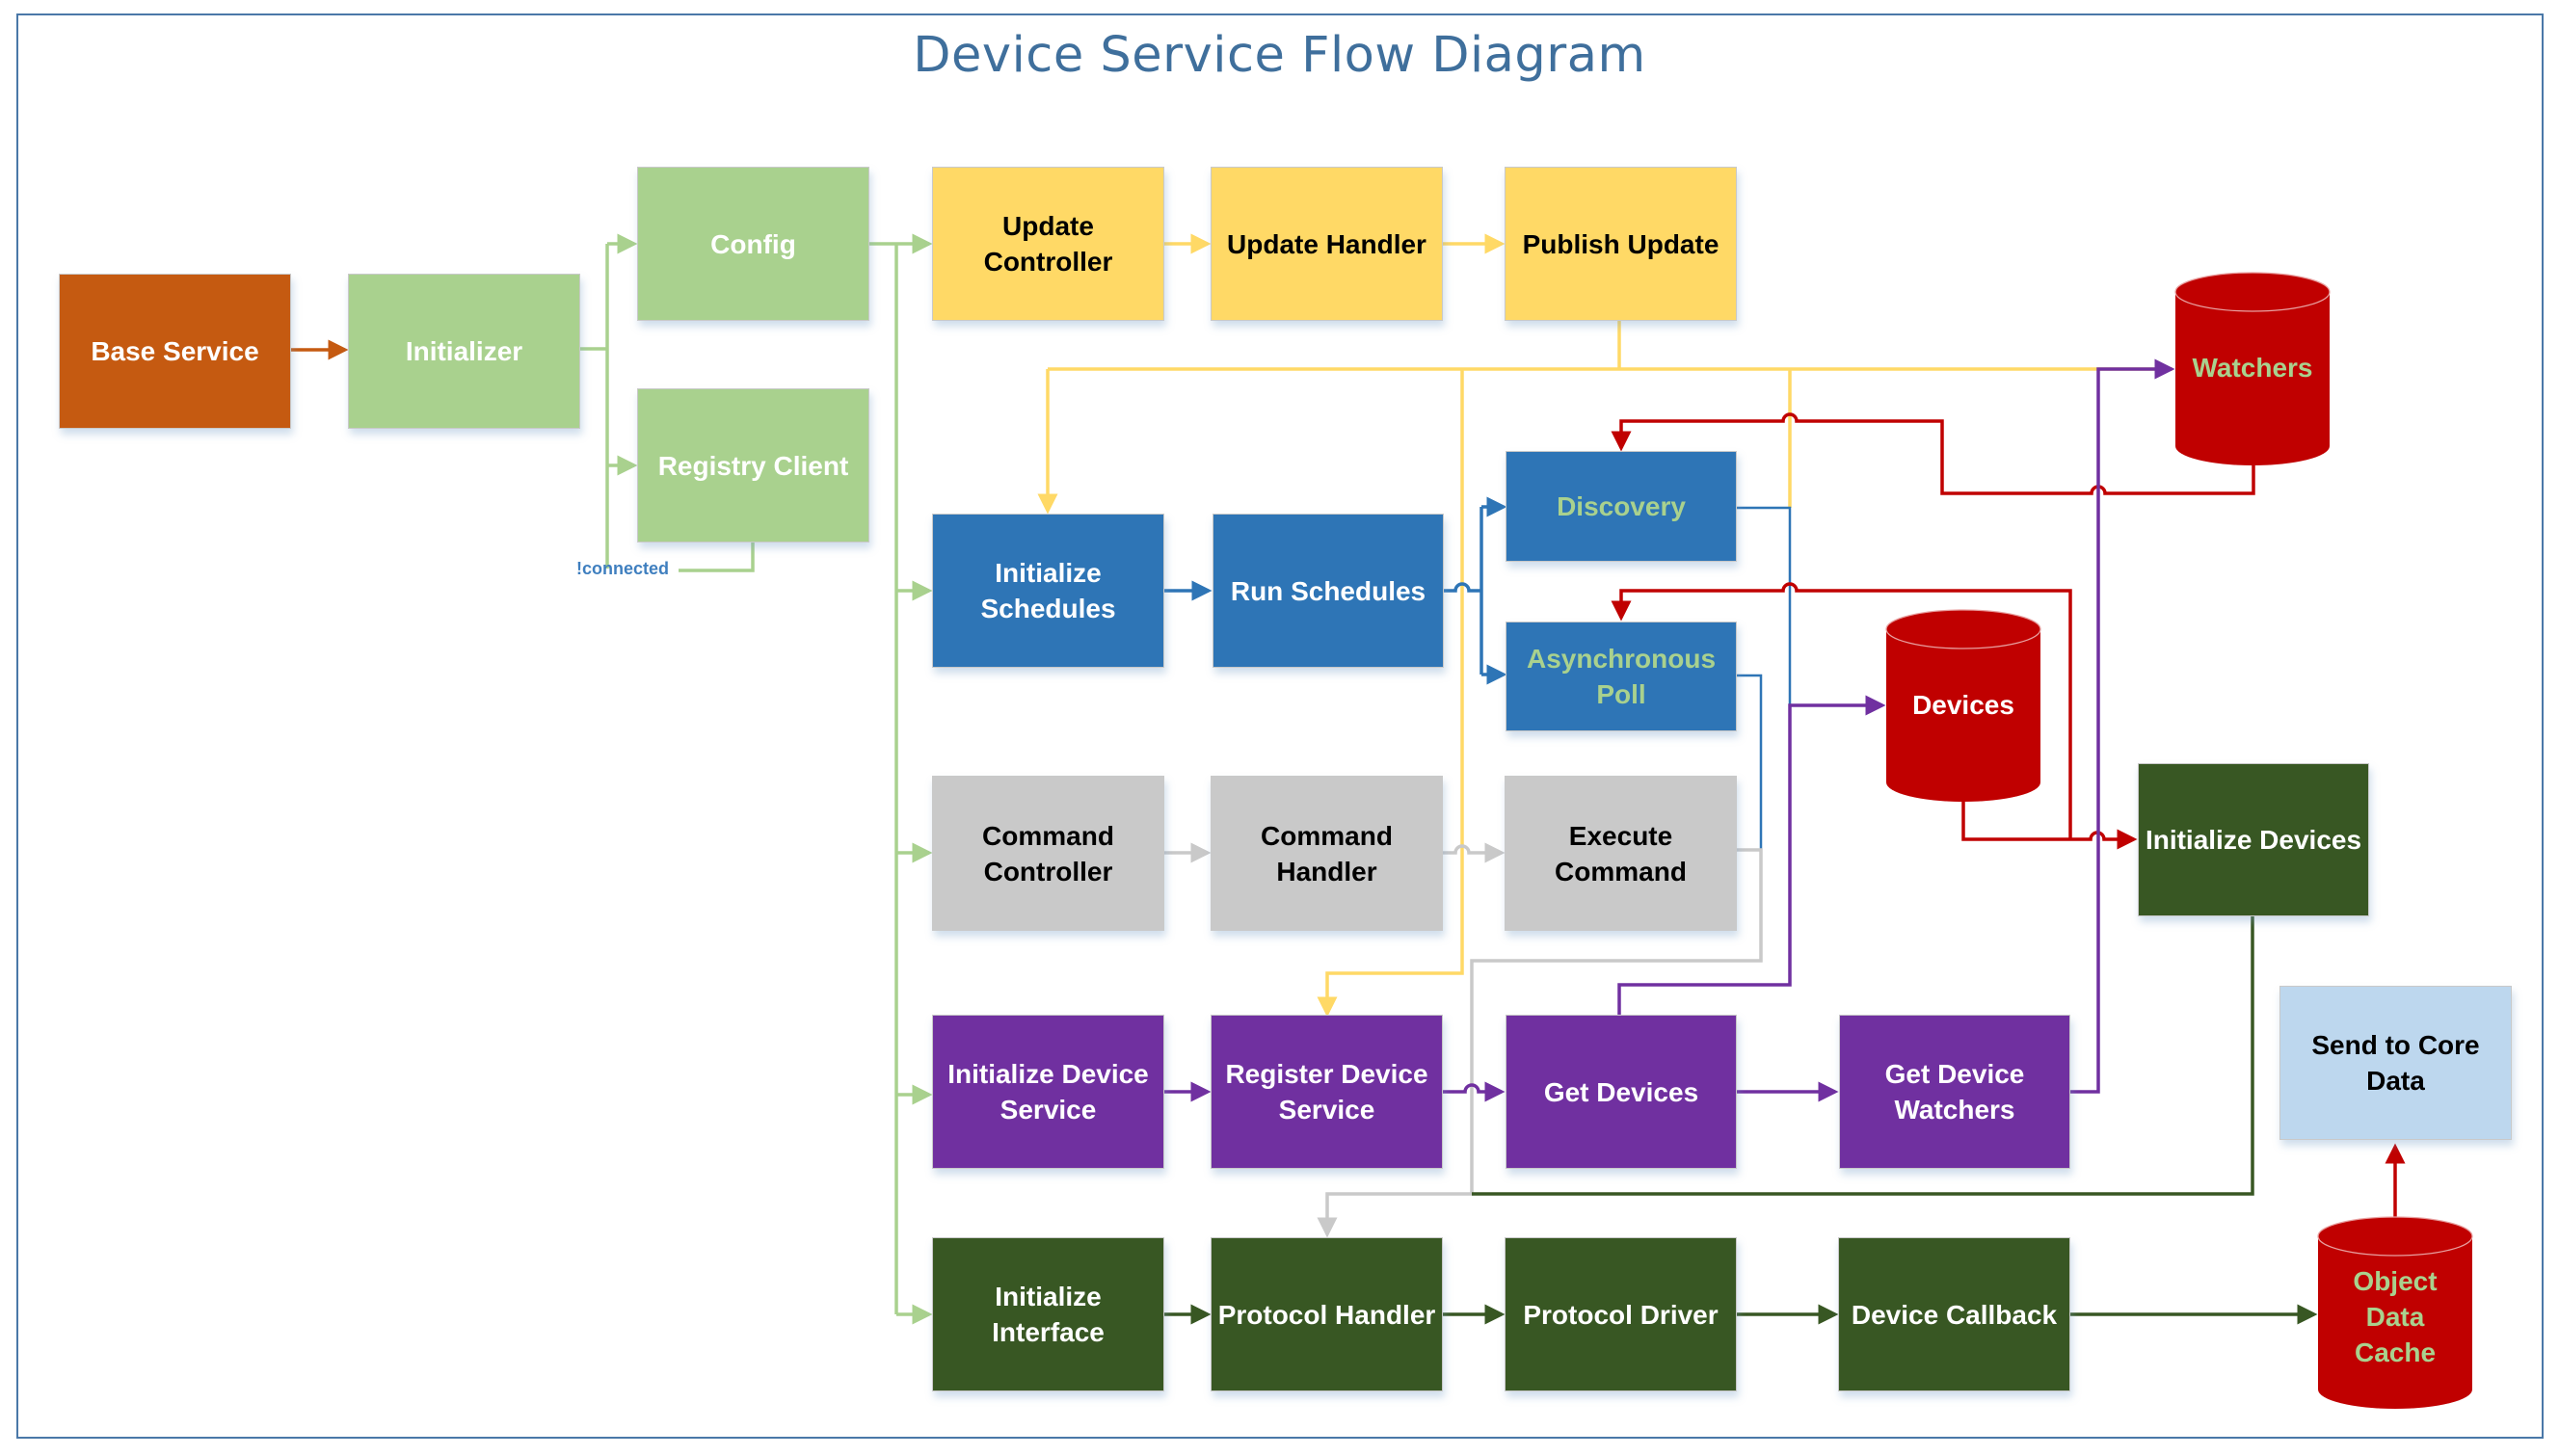 This screenshot has width=2559, height=1456. I want to click on node-label: Get Devices, so click(1621, 1091).